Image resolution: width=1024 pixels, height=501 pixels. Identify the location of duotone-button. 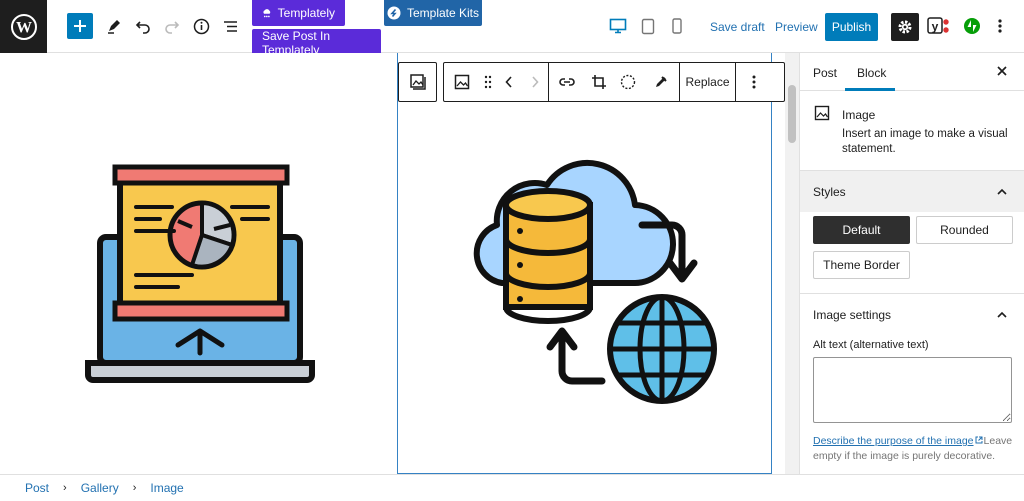
(628, 82).